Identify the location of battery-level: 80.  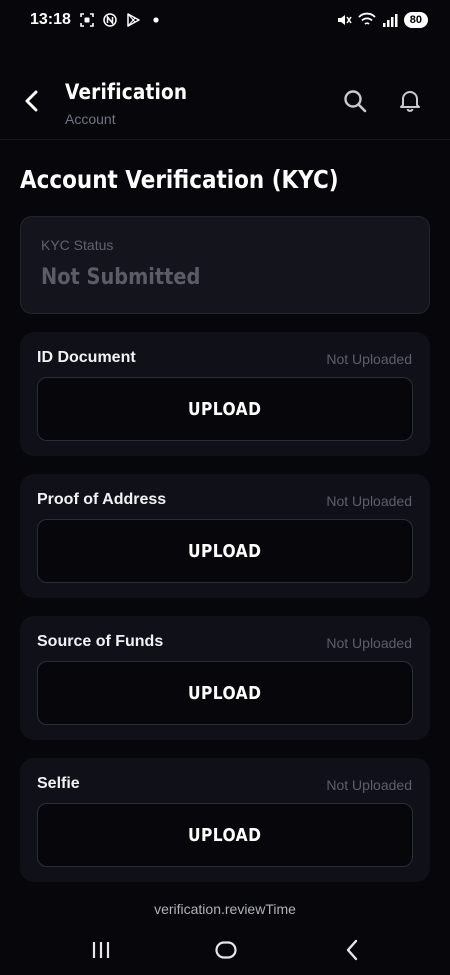
(415, 20).